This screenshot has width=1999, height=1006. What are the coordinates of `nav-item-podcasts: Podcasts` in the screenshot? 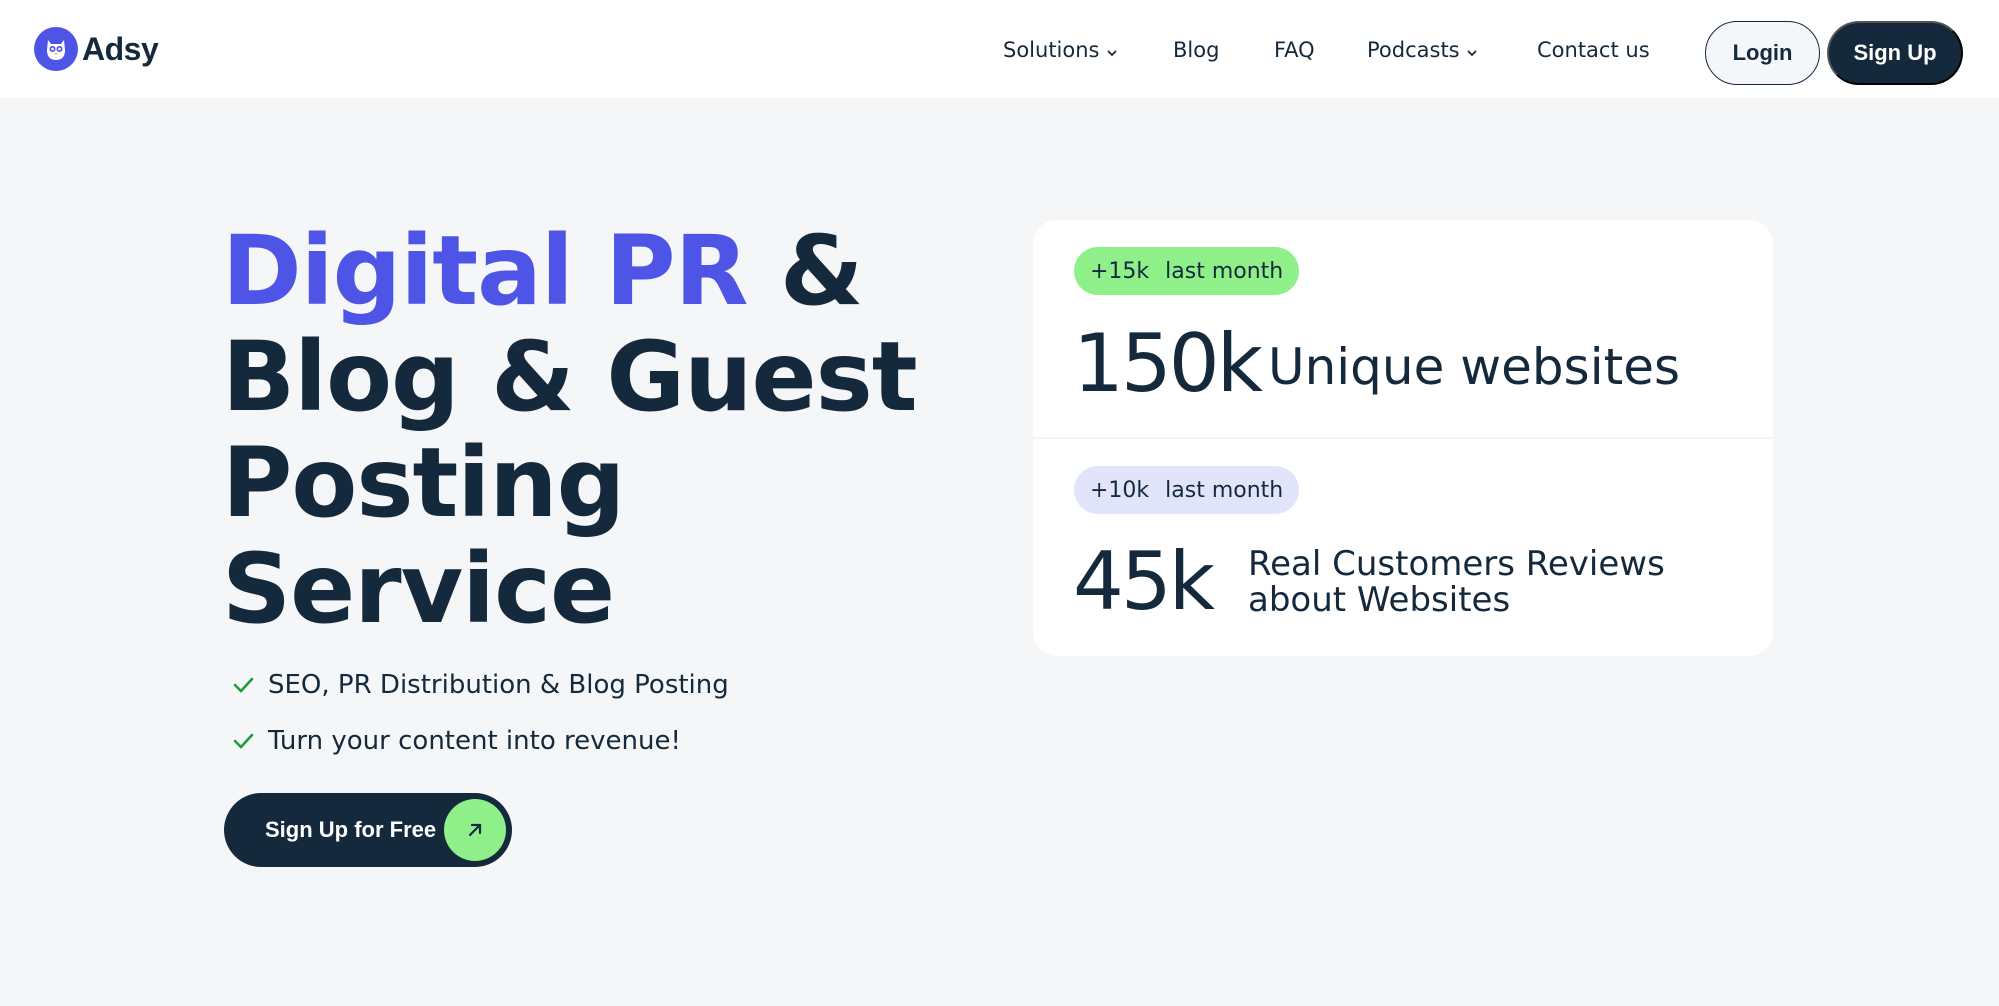 It's located at (1422, 50).